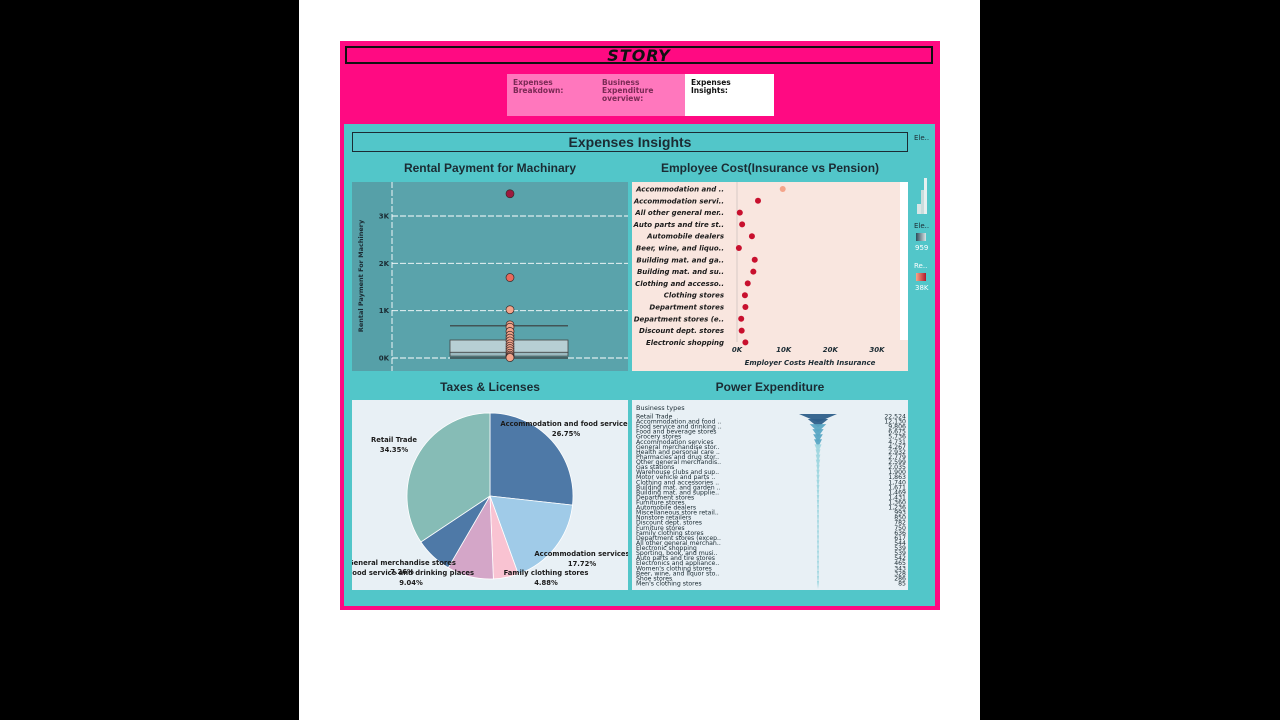  I want to click on employee-category-label: Building mat. and ga.., so click(680, 260).